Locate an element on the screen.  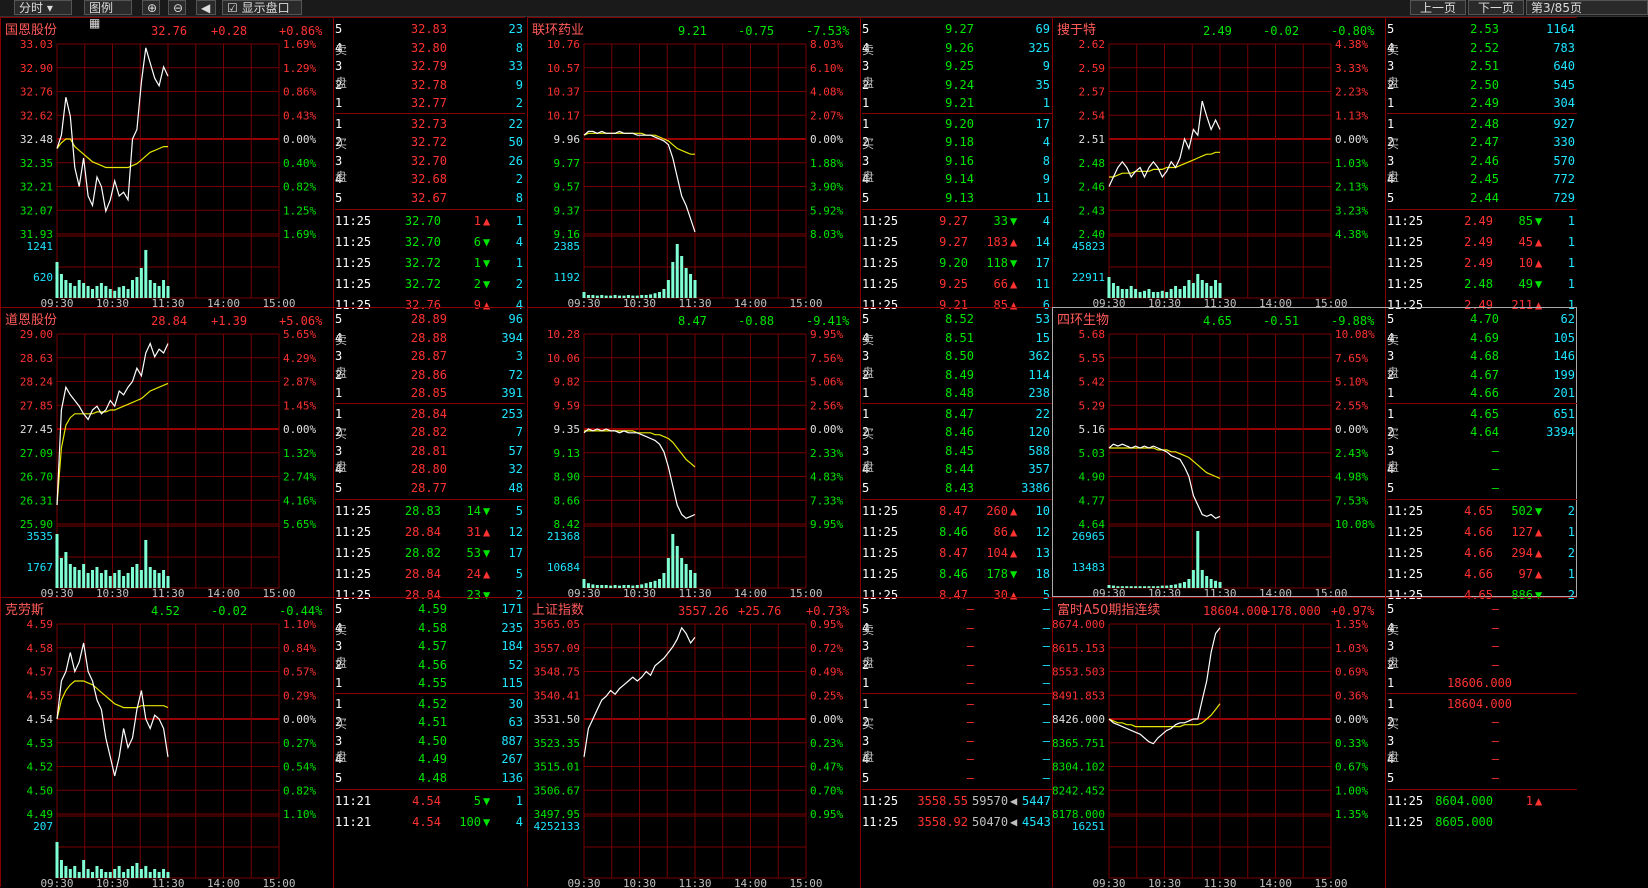
pct-axis-label: 7.33% is located at coordinates (826, 500).